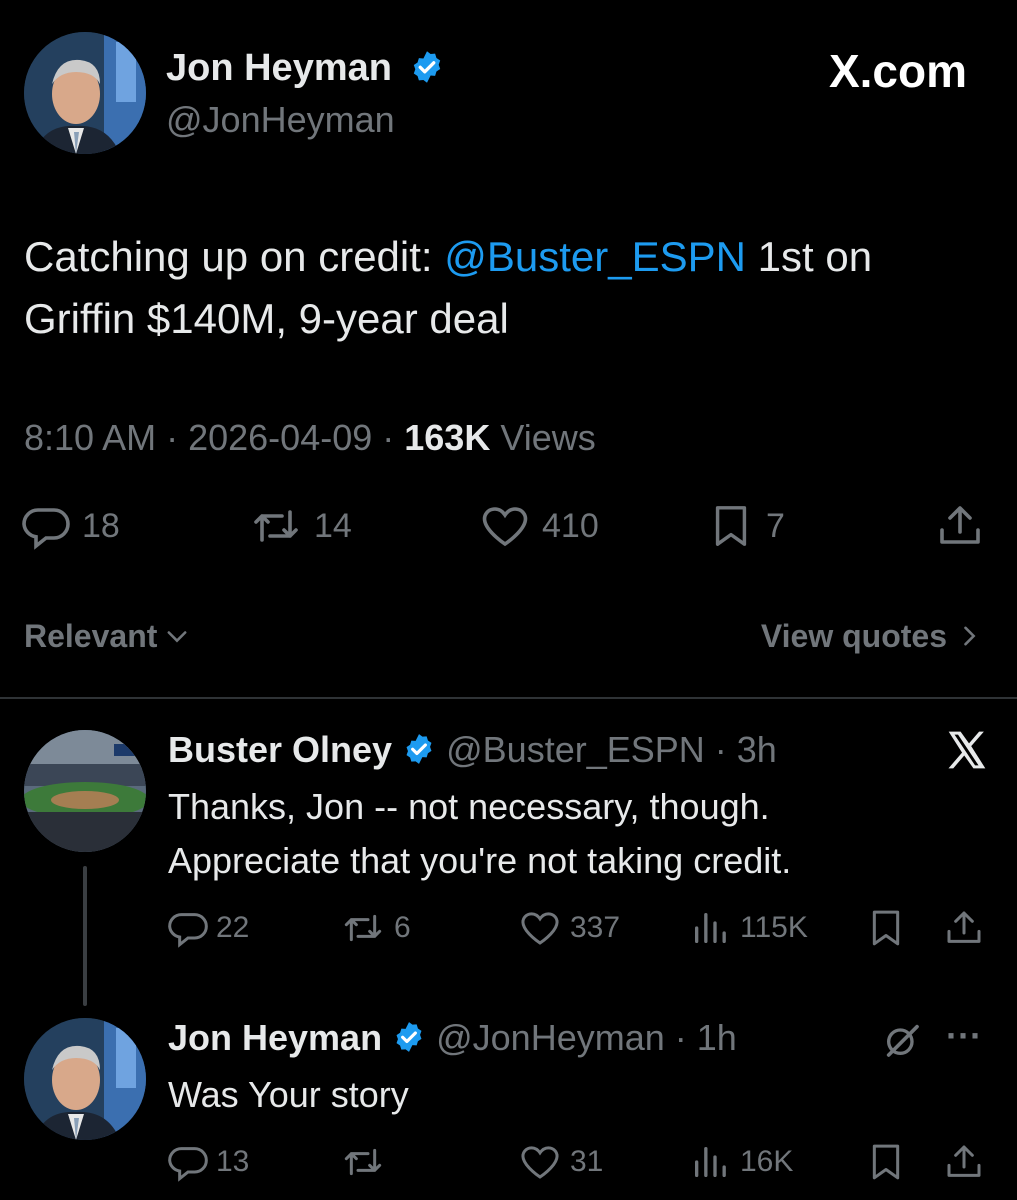  I want to click on reply1-reply-count: 22, so click(233, 927).